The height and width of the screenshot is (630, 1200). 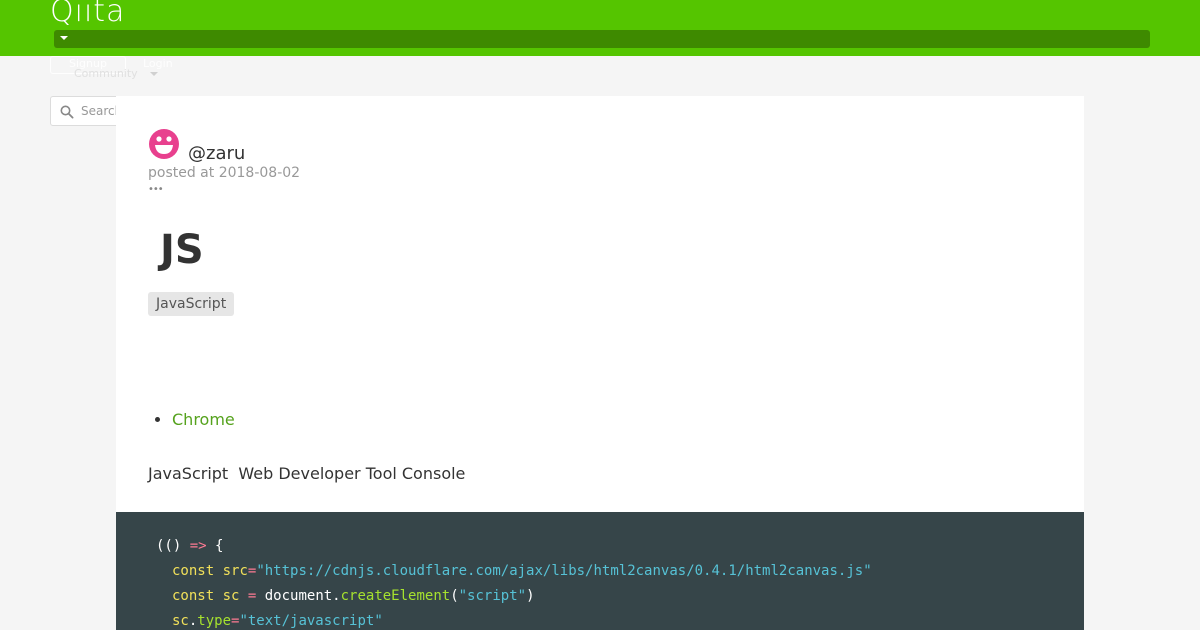 I want to click on caret-down-icon, so click(x=64, y=38).